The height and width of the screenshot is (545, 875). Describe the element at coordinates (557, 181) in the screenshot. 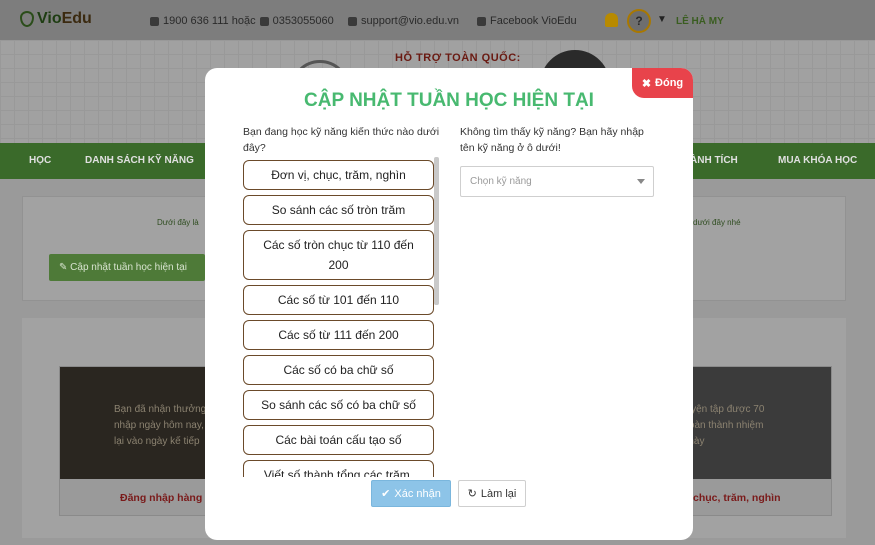

I see `skill-select: Chọn kỹ năng` at that location.